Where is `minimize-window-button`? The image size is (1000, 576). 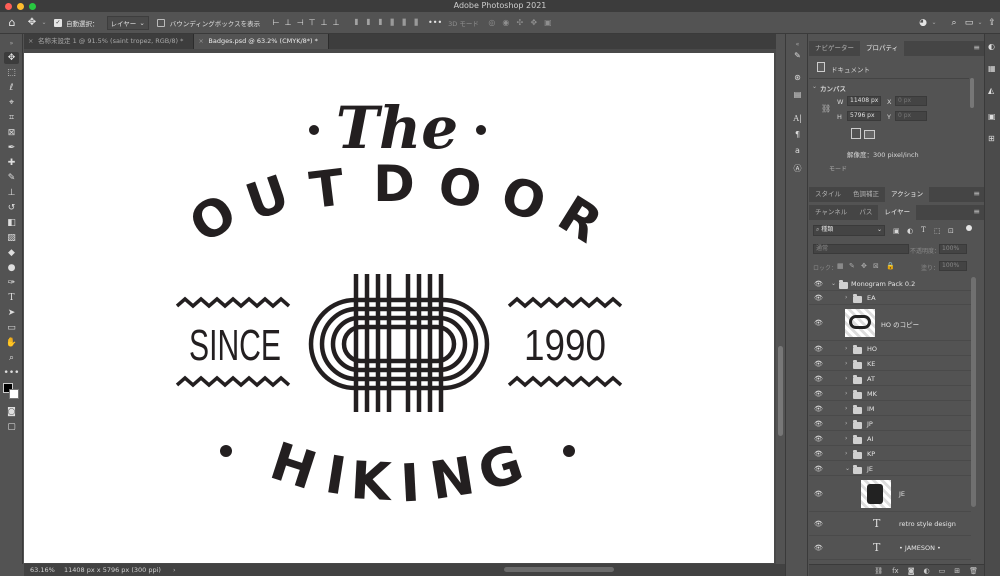
minimize-window-button is located at coordinates (20, 6).